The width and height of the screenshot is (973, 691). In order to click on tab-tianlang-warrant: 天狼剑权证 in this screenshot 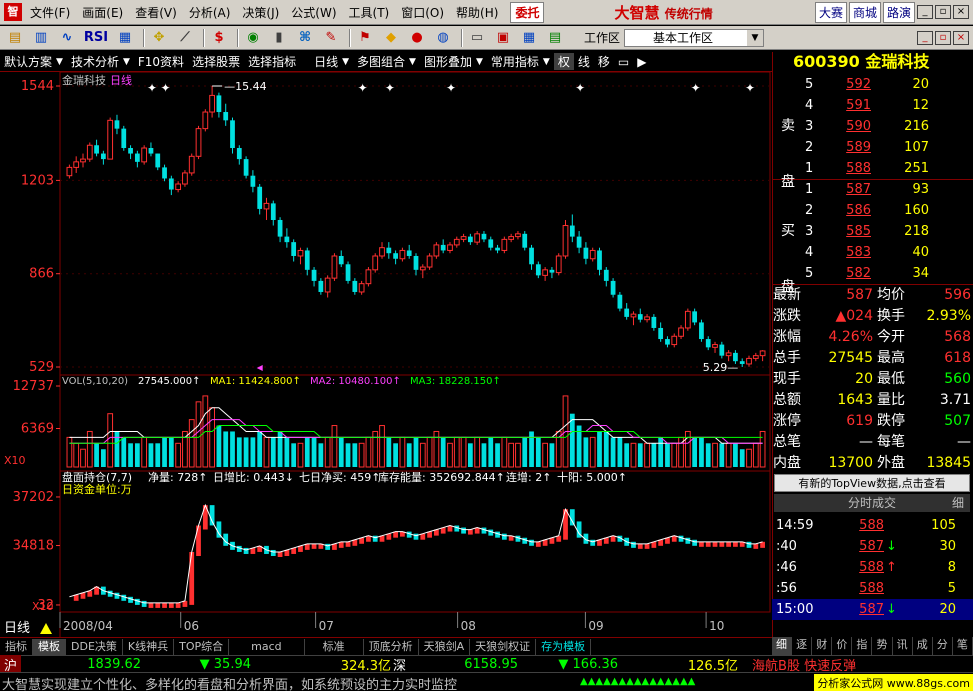, I will do `click(503, 646)`.